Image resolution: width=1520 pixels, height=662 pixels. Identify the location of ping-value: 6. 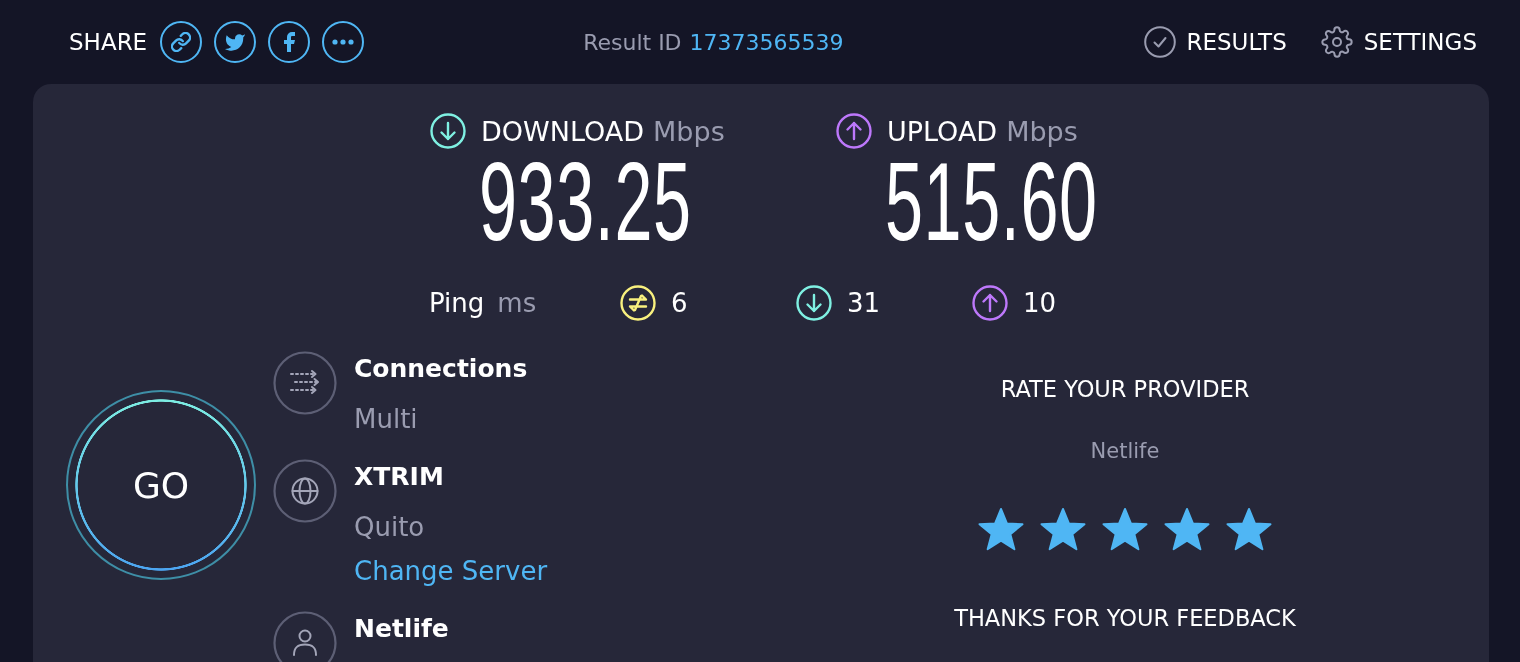
(679, 303).